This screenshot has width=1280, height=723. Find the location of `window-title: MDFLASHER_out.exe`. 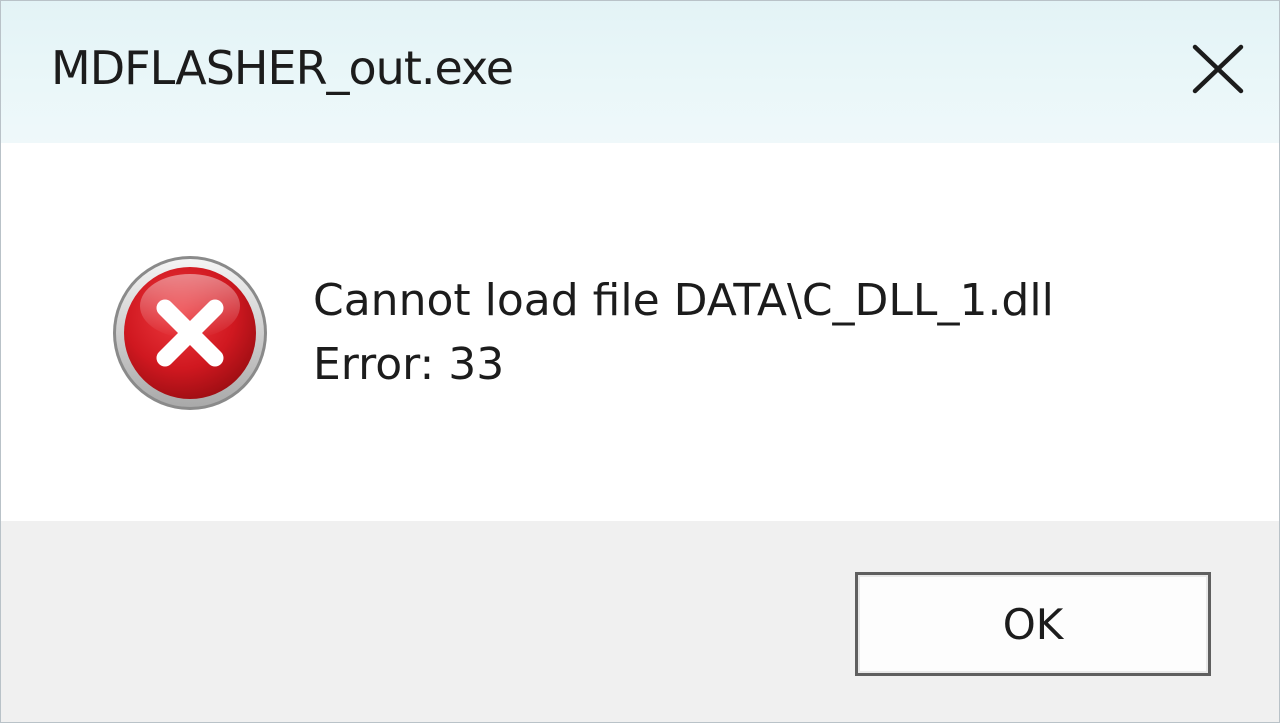

window-title: MDFLASHER_out.exe is located at coordinates (282, 68).